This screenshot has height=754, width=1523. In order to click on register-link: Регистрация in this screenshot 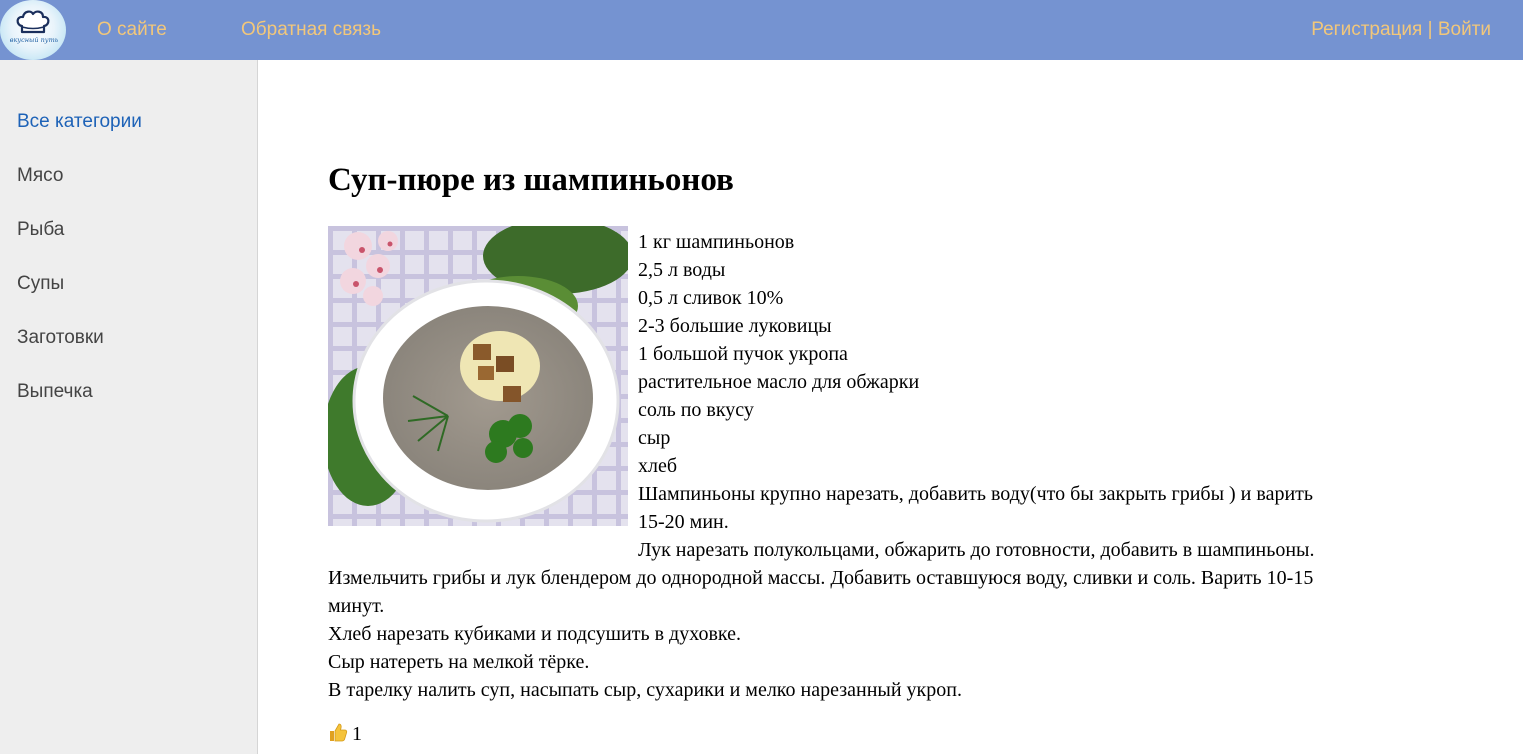, I will do `click(1366, 29)`.